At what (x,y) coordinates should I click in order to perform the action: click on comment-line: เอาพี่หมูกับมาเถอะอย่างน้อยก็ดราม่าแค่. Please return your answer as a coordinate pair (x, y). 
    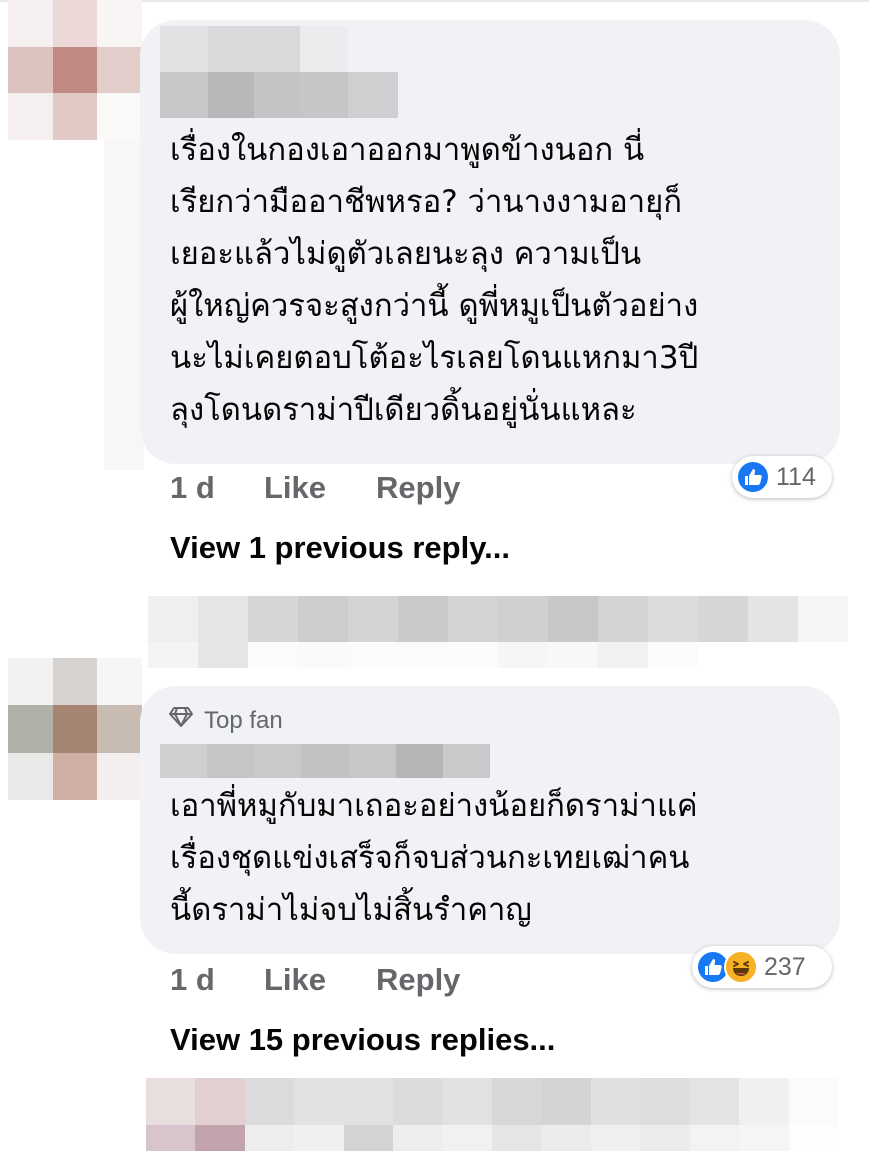
    Looking at the image, I should click on (434, 806).